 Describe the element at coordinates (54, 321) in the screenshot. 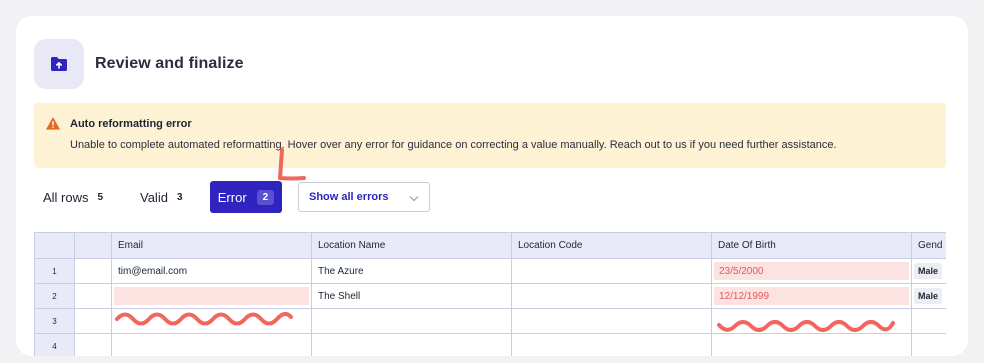

I see `row-number: 3` at that location.